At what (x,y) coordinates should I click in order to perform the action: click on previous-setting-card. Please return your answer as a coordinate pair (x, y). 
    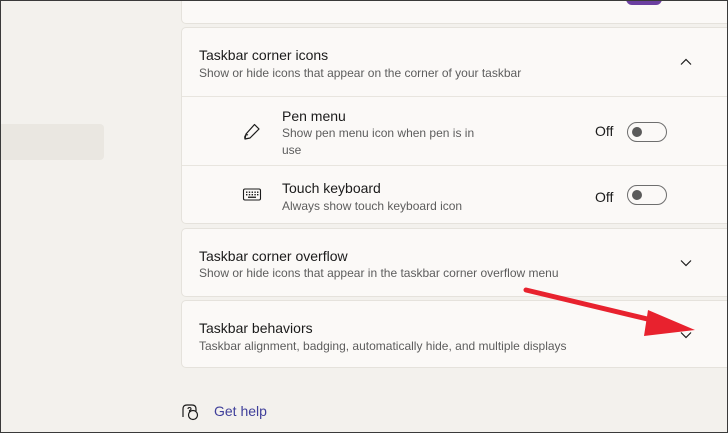
    Looking at the image, I should click on (454, 12).